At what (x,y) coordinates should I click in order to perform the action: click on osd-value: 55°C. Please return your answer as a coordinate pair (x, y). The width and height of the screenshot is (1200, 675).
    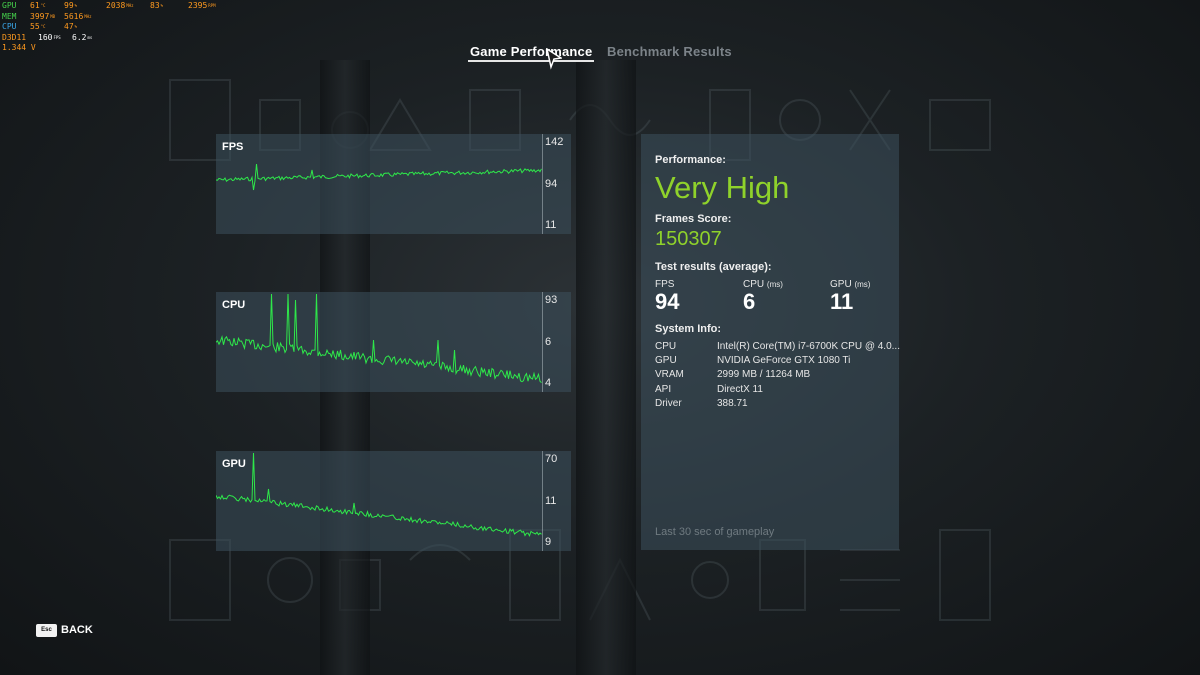
    Looking at the image, I should click on (38, 26).